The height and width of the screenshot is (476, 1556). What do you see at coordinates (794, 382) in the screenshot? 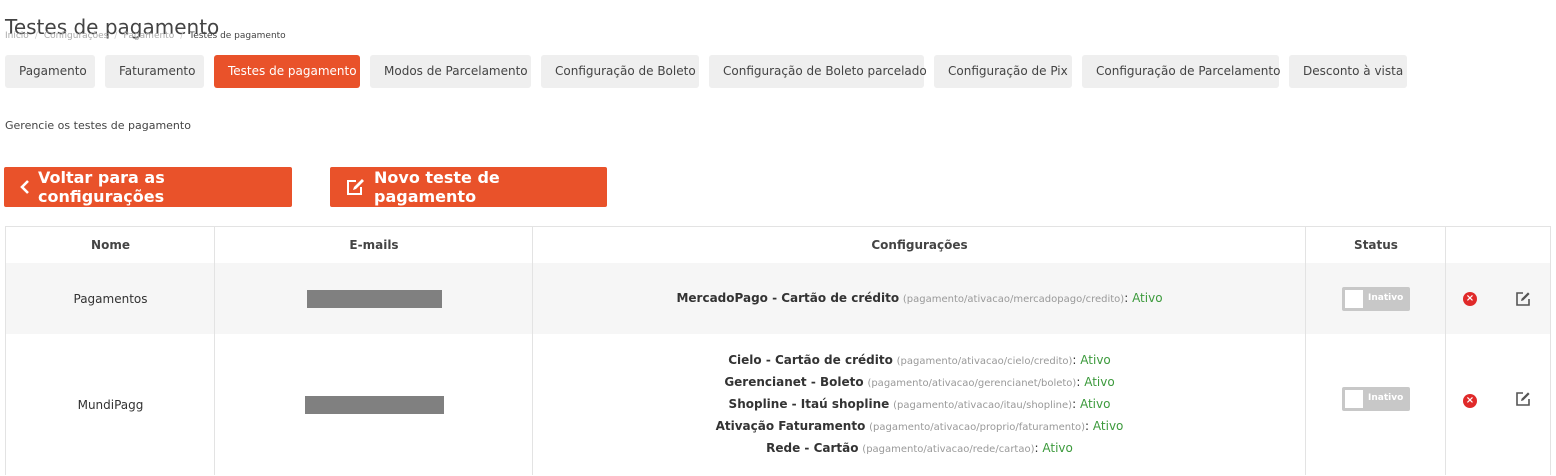
I see `config-name: Gerencianet - Boleto` at bounding box center [794, 382].